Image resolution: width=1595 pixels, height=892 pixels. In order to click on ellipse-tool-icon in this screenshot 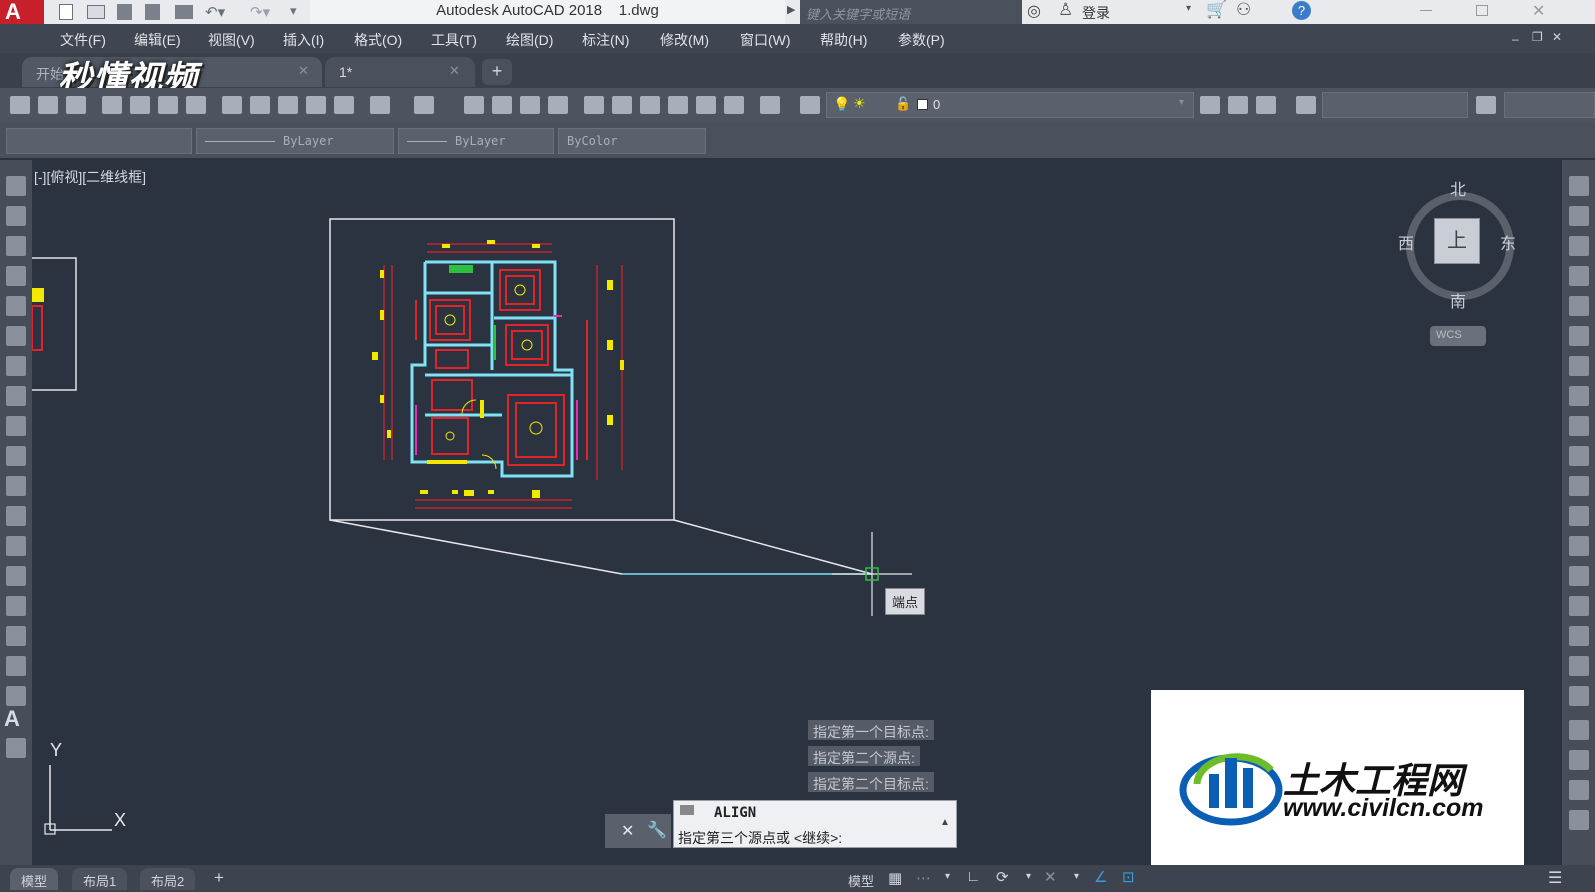, I will do `click(16, 456)`.